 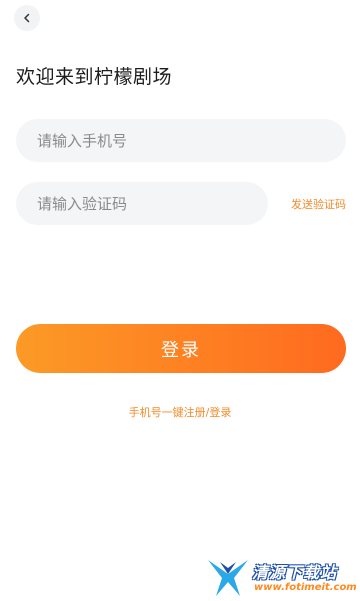 I want to click on login-button-label: 登录, so click(x=181, y=350).